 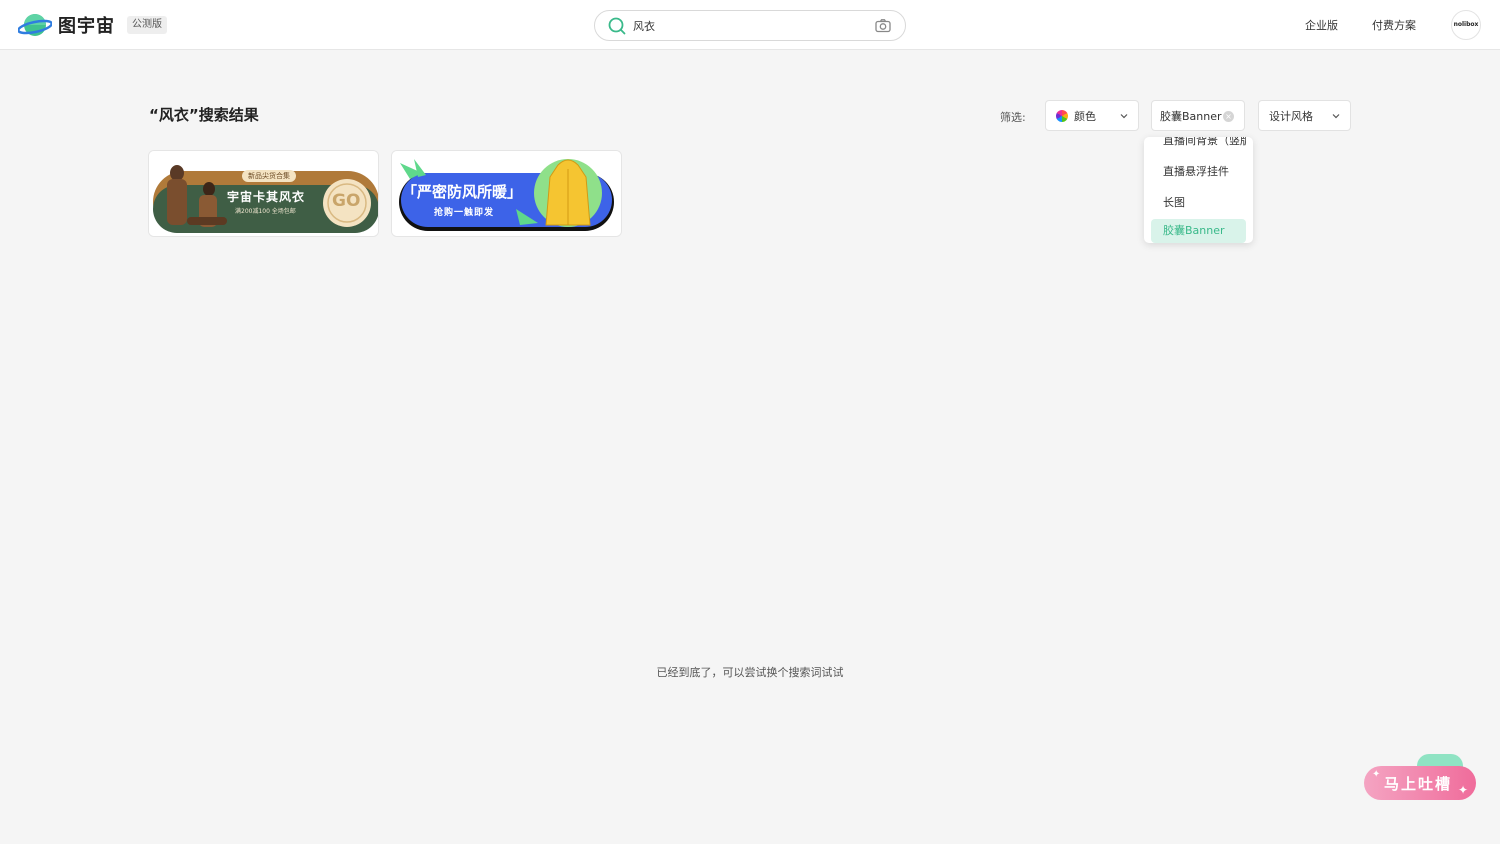 I want to click on clear-icon: ×, so click(x=1228, y=116).